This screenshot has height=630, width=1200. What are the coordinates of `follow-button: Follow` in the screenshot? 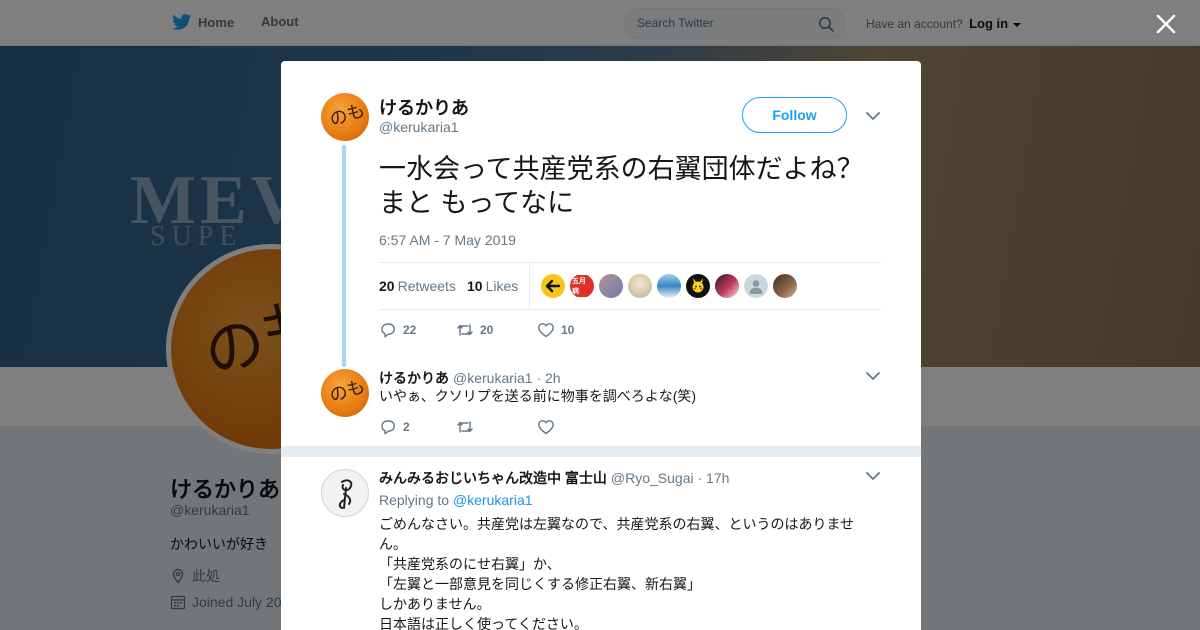 It's located at (794, 115).